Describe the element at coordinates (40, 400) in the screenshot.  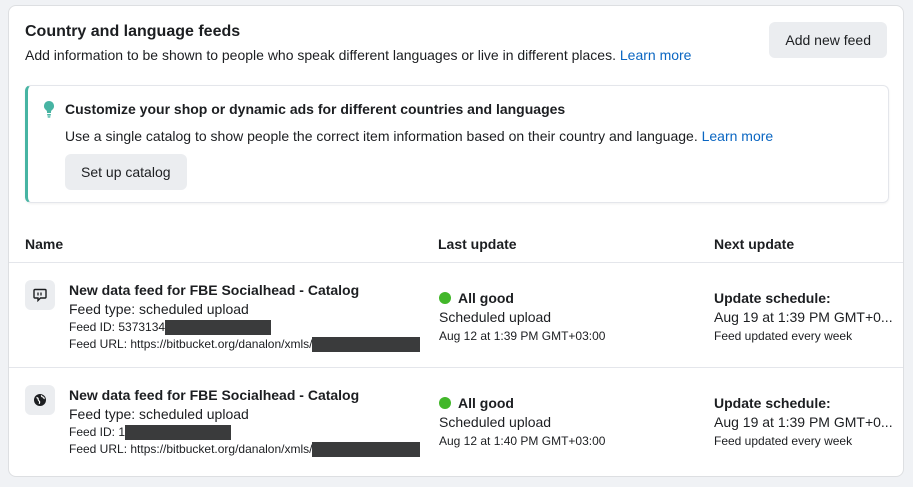
I see `globe-icon` at that location.